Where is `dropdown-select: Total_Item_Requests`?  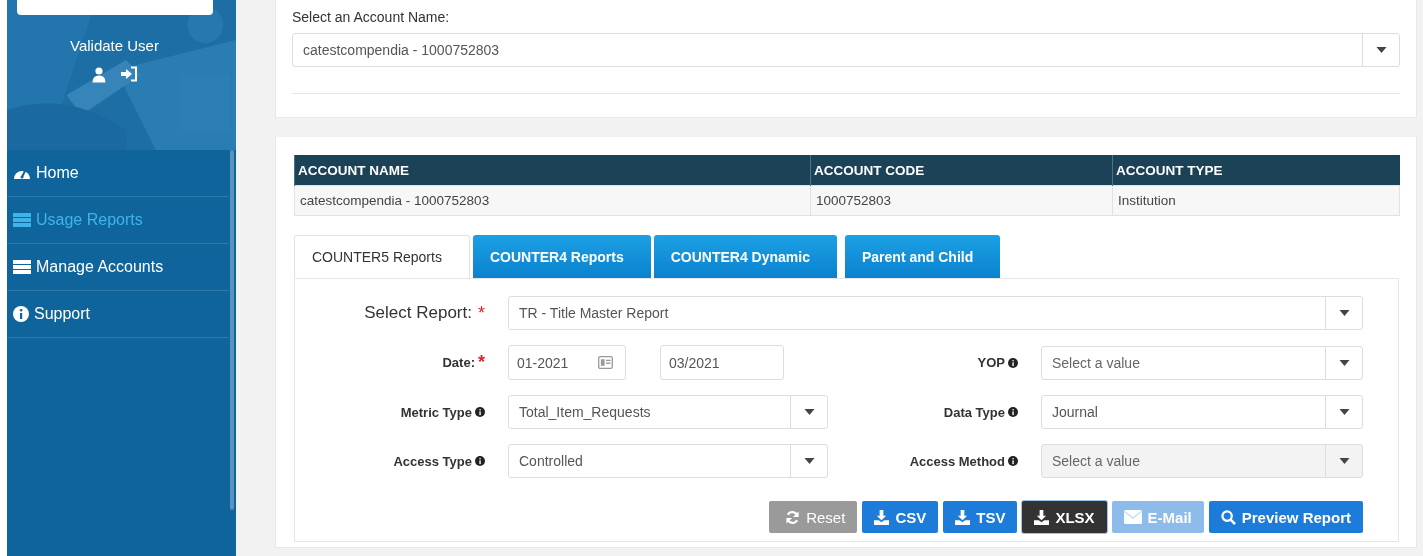
dropdown-select: Total_Item_Requests is located at coordinates (668, 412).